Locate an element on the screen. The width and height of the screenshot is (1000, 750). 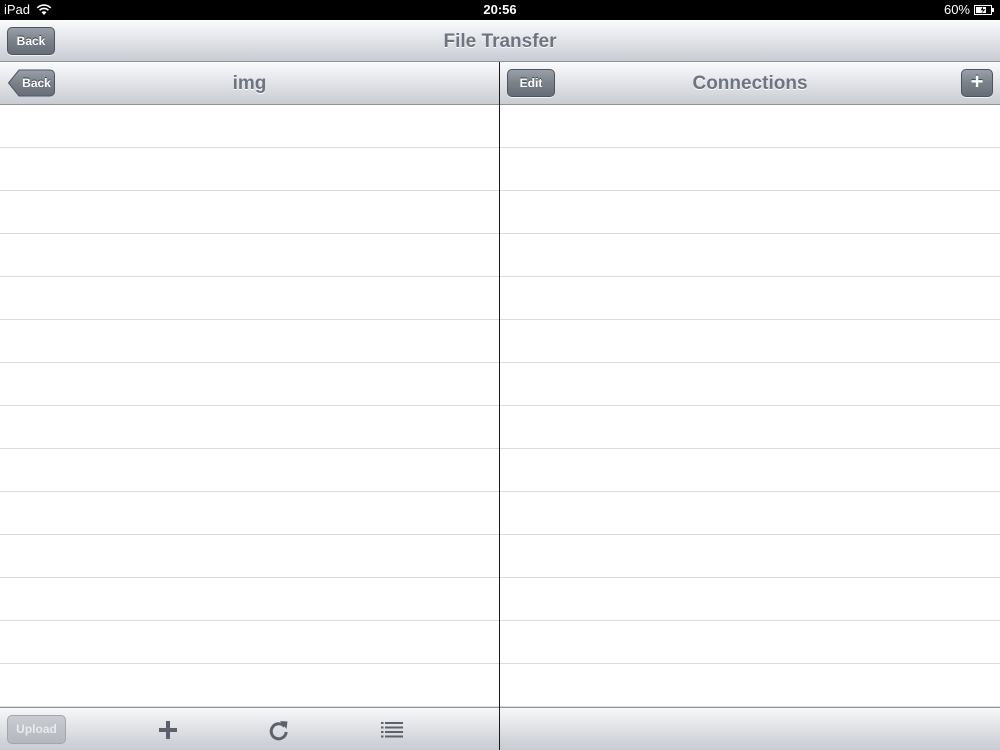
connections-title: Connections is located at coordinates (750, 83).